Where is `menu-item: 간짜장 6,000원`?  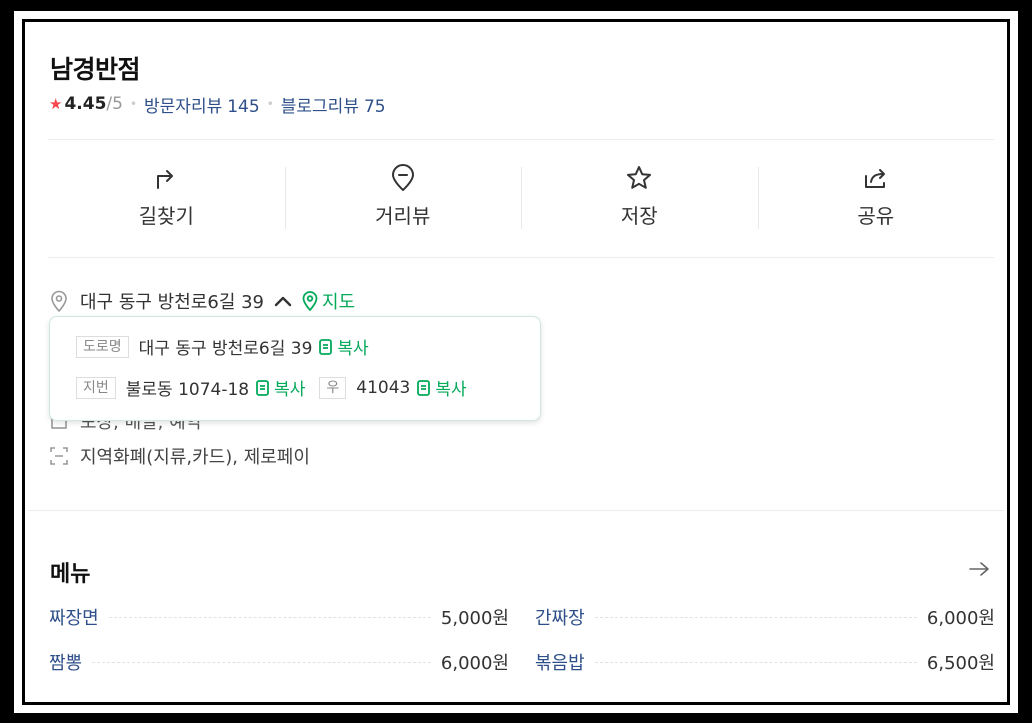
menu-item: 간짜장 6,000원 is located at coordinates (765, 617).